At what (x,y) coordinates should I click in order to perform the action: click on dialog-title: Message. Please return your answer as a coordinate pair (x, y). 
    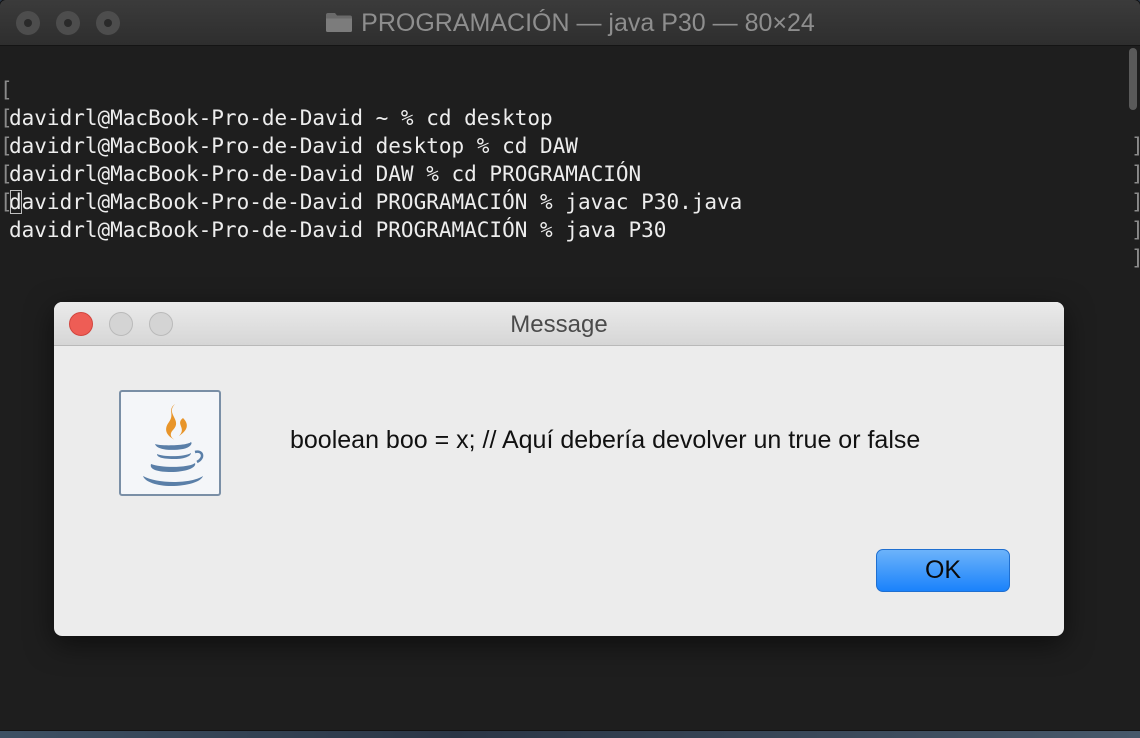
    Looking at the image, I should click on (559, 324).